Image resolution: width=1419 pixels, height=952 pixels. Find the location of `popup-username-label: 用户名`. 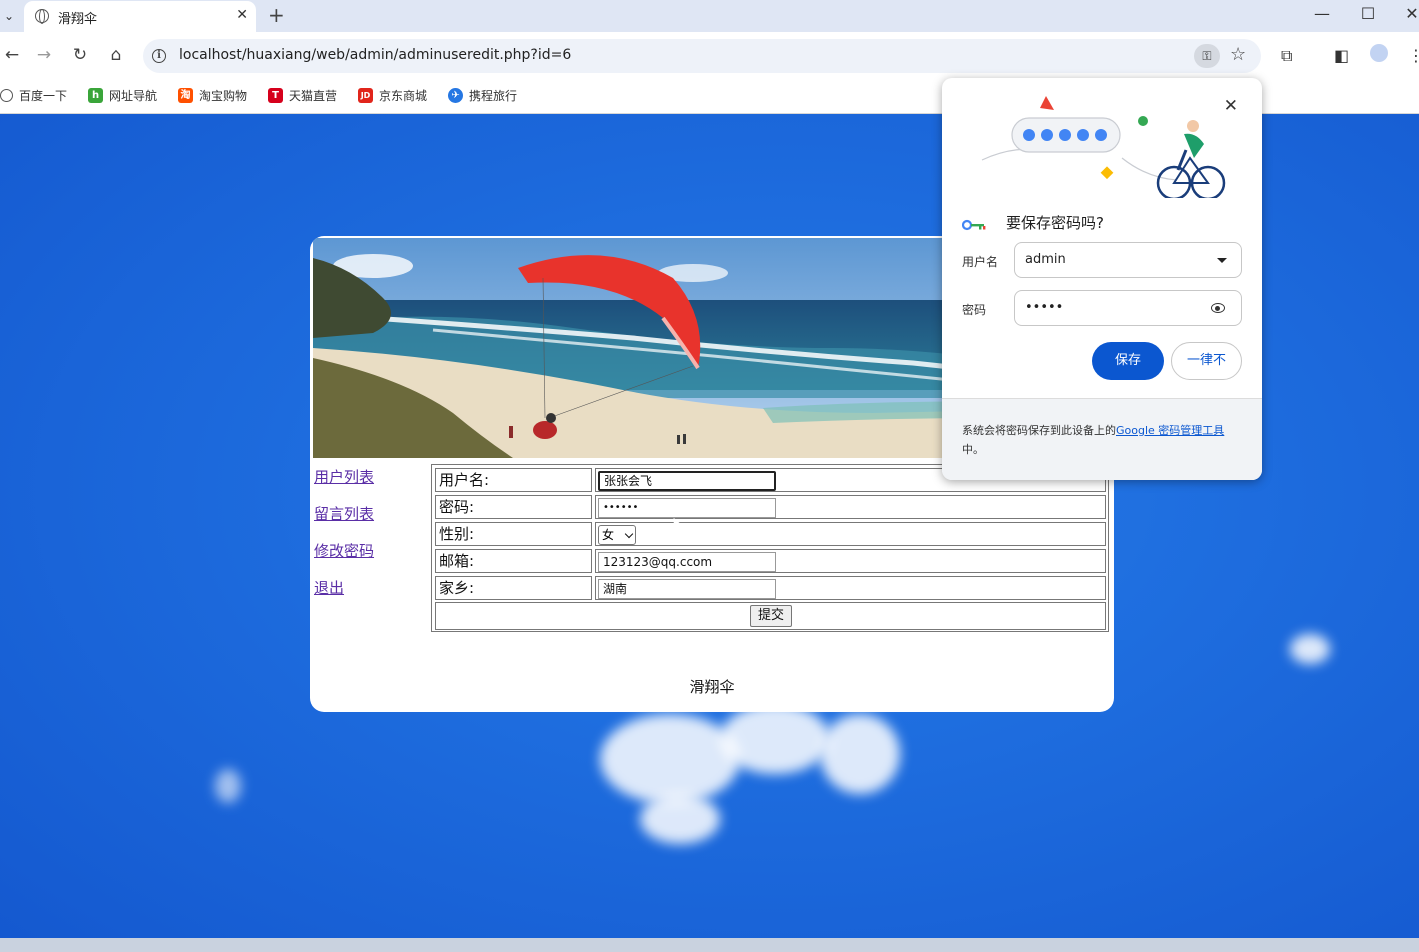

popup-username-label: 用户名 is located at coordinates (980, 262).